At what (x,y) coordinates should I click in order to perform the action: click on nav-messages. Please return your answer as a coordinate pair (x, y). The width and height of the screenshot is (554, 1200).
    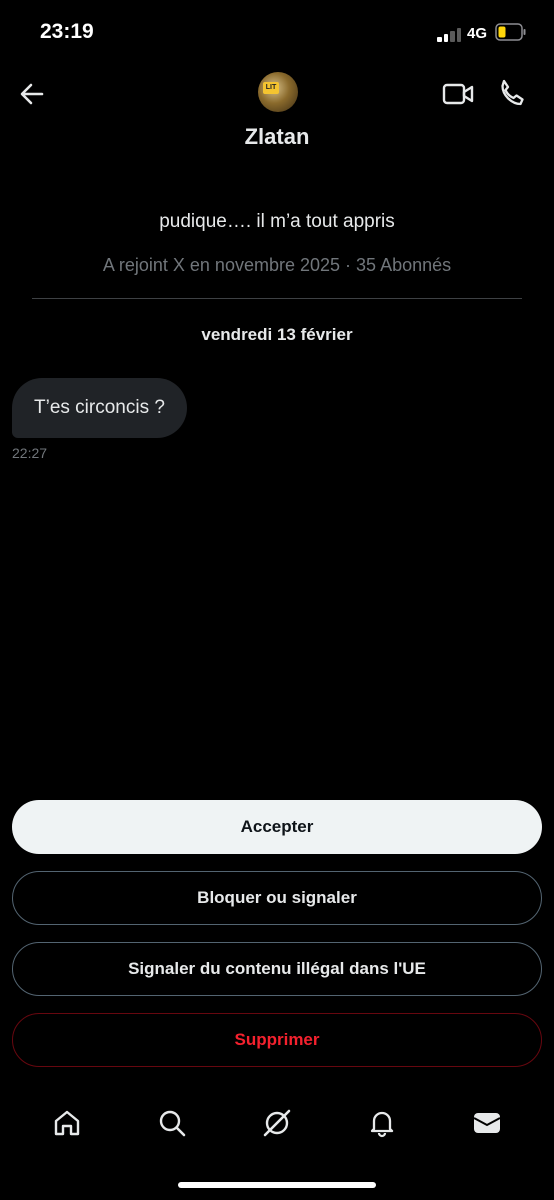
    Looking at the image, I should click on (487, 1123).